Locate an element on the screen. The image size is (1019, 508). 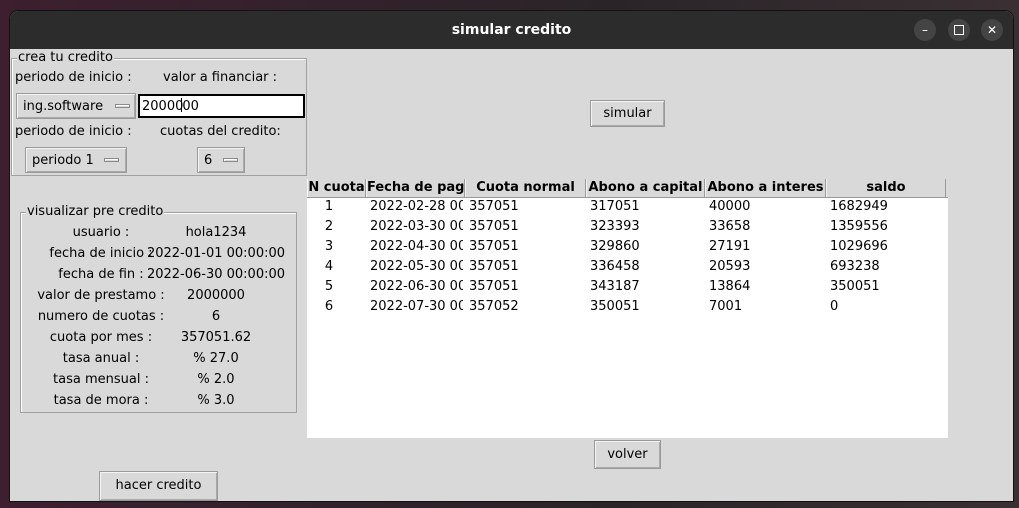
close-button: ✕ is located at coordinates (992, 30).